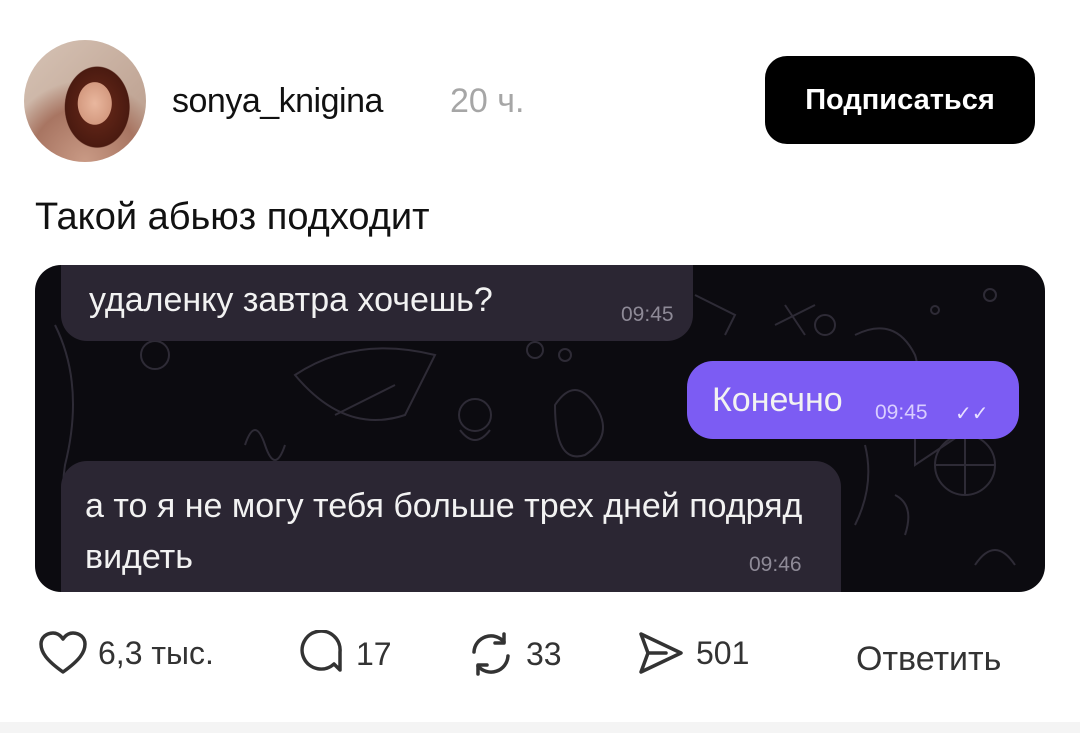  What do you see at coordinates (777, 400) in the screenshot?
I see `message-text: Конечно` at bounding box center [777, 400].